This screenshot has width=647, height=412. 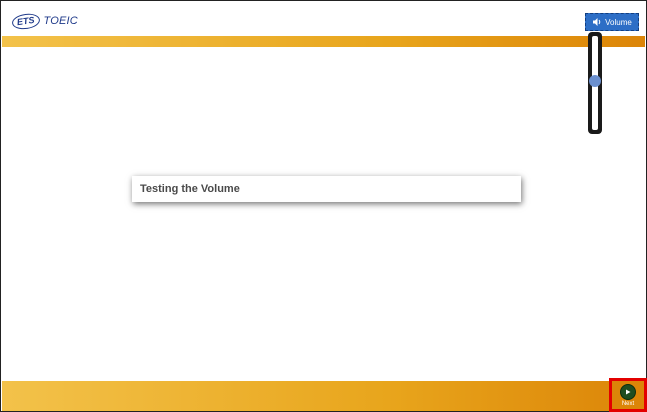 What do you see at coordinates (323, 19) in the screenshot?
I see `header: ETS TOEIC` at bounding box center [323, 19].